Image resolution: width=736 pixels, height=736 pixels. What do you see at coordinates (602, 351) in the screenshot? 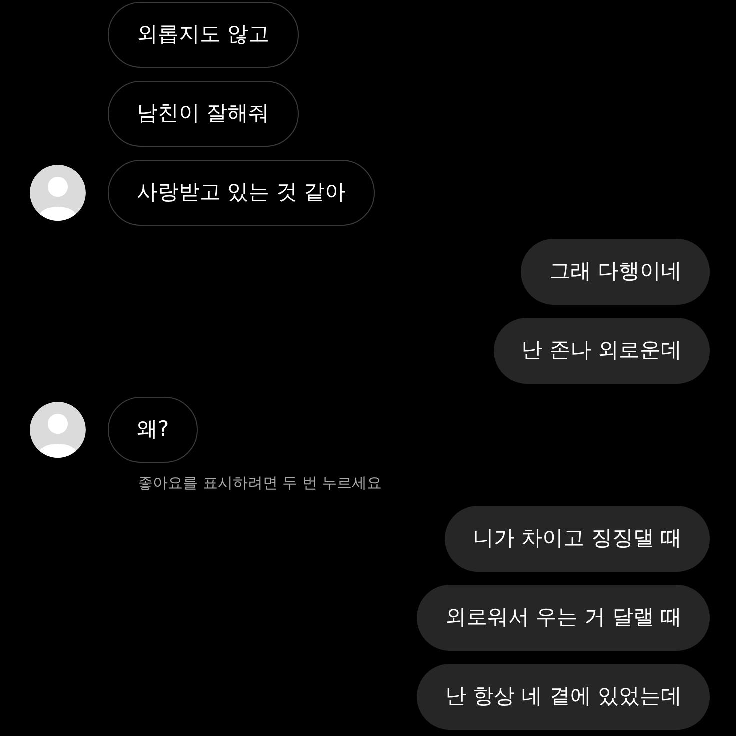
I see `sent-message: 난 존나 외로운데` at bounding box center [602, 351].